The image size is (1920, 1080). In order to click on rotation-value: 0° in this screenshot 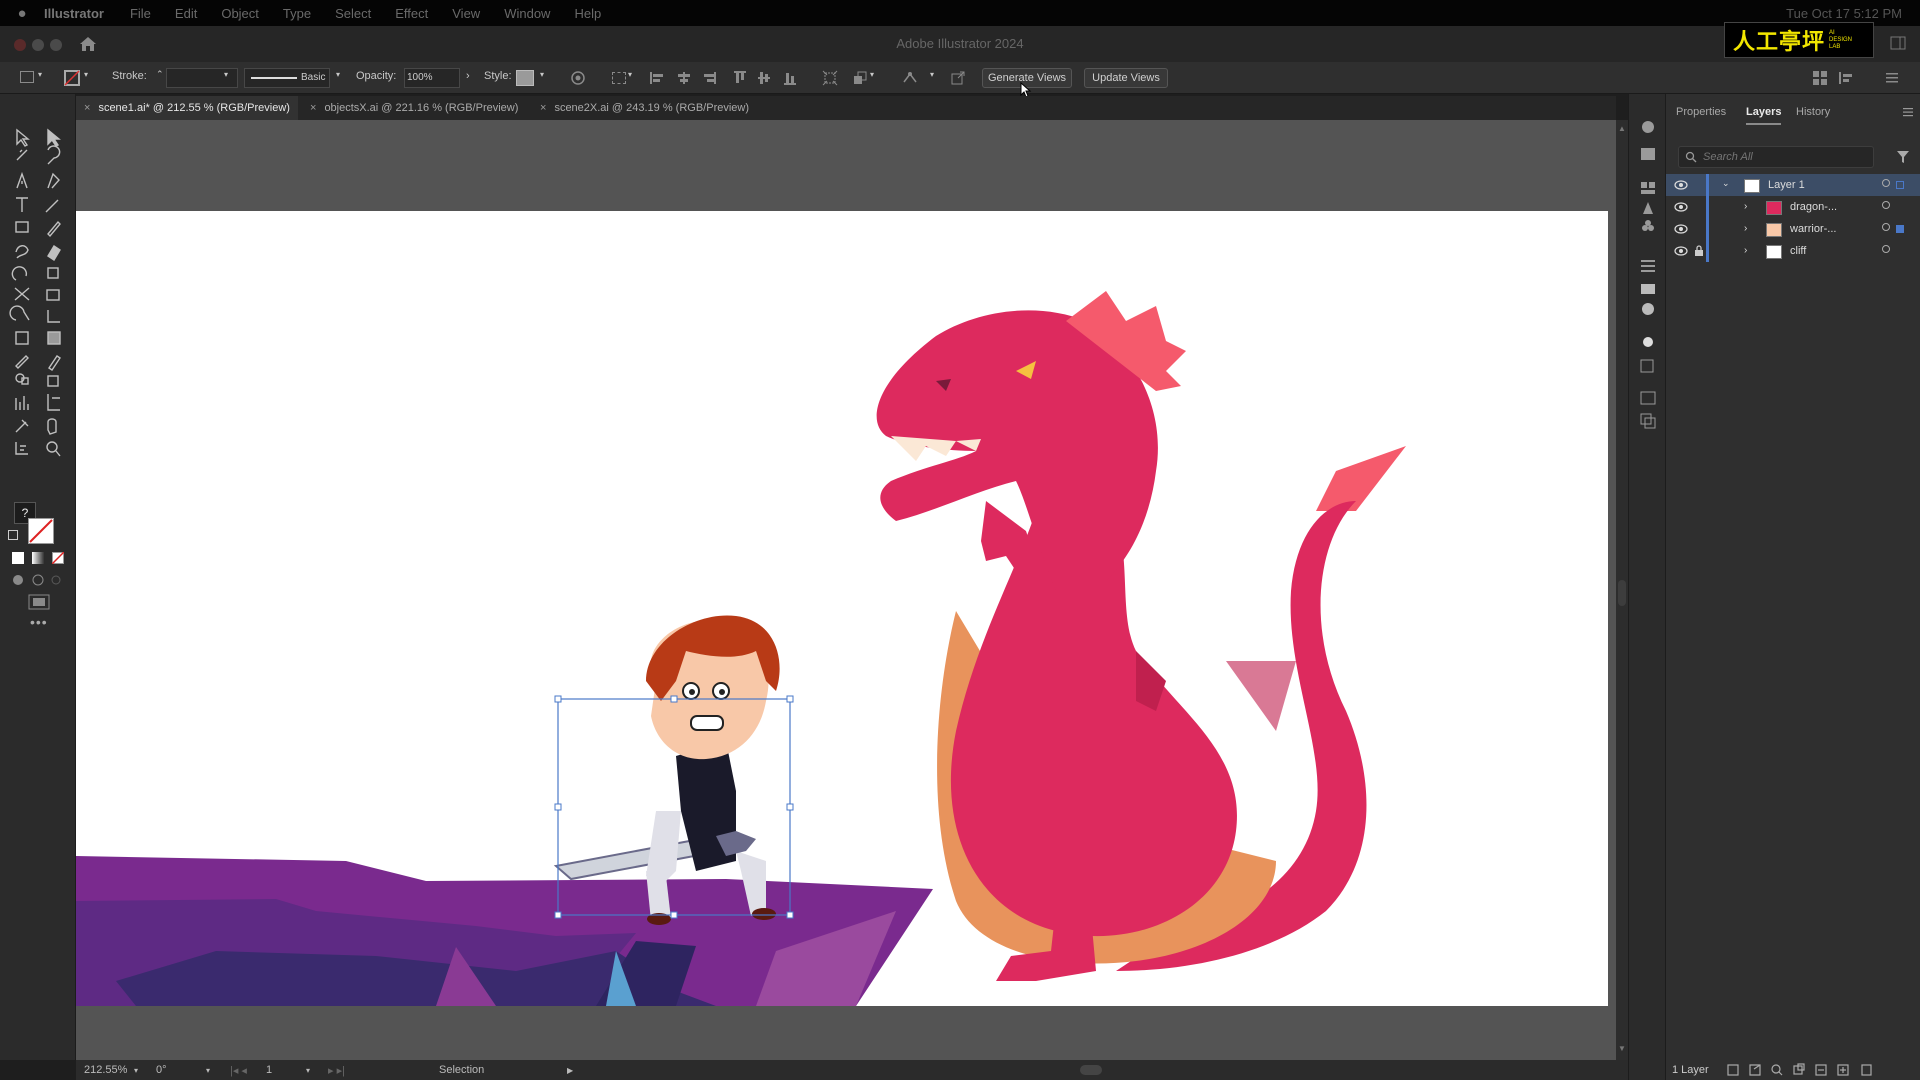, I will do `click(161, 1070)`.